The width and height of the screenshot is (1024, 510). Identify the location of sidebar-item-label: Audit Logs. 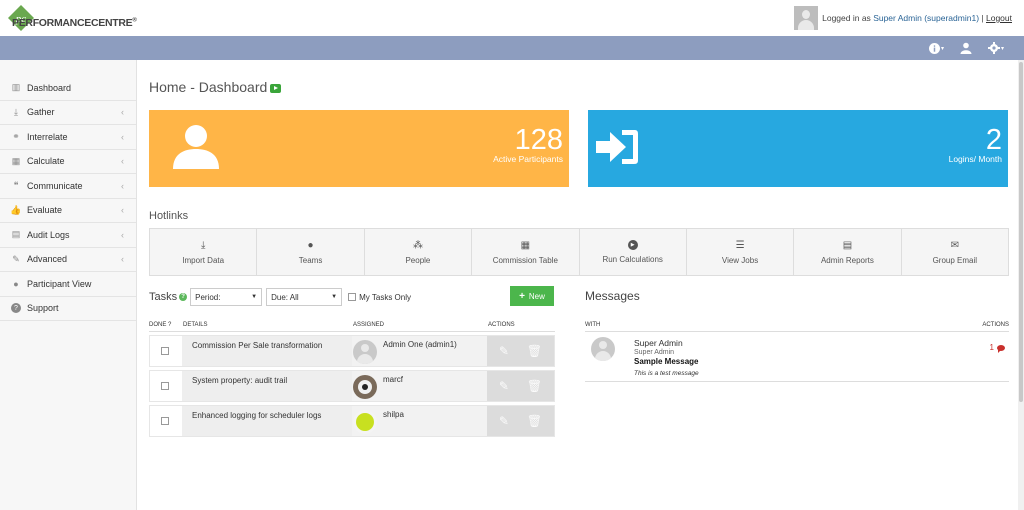
(48, 234).